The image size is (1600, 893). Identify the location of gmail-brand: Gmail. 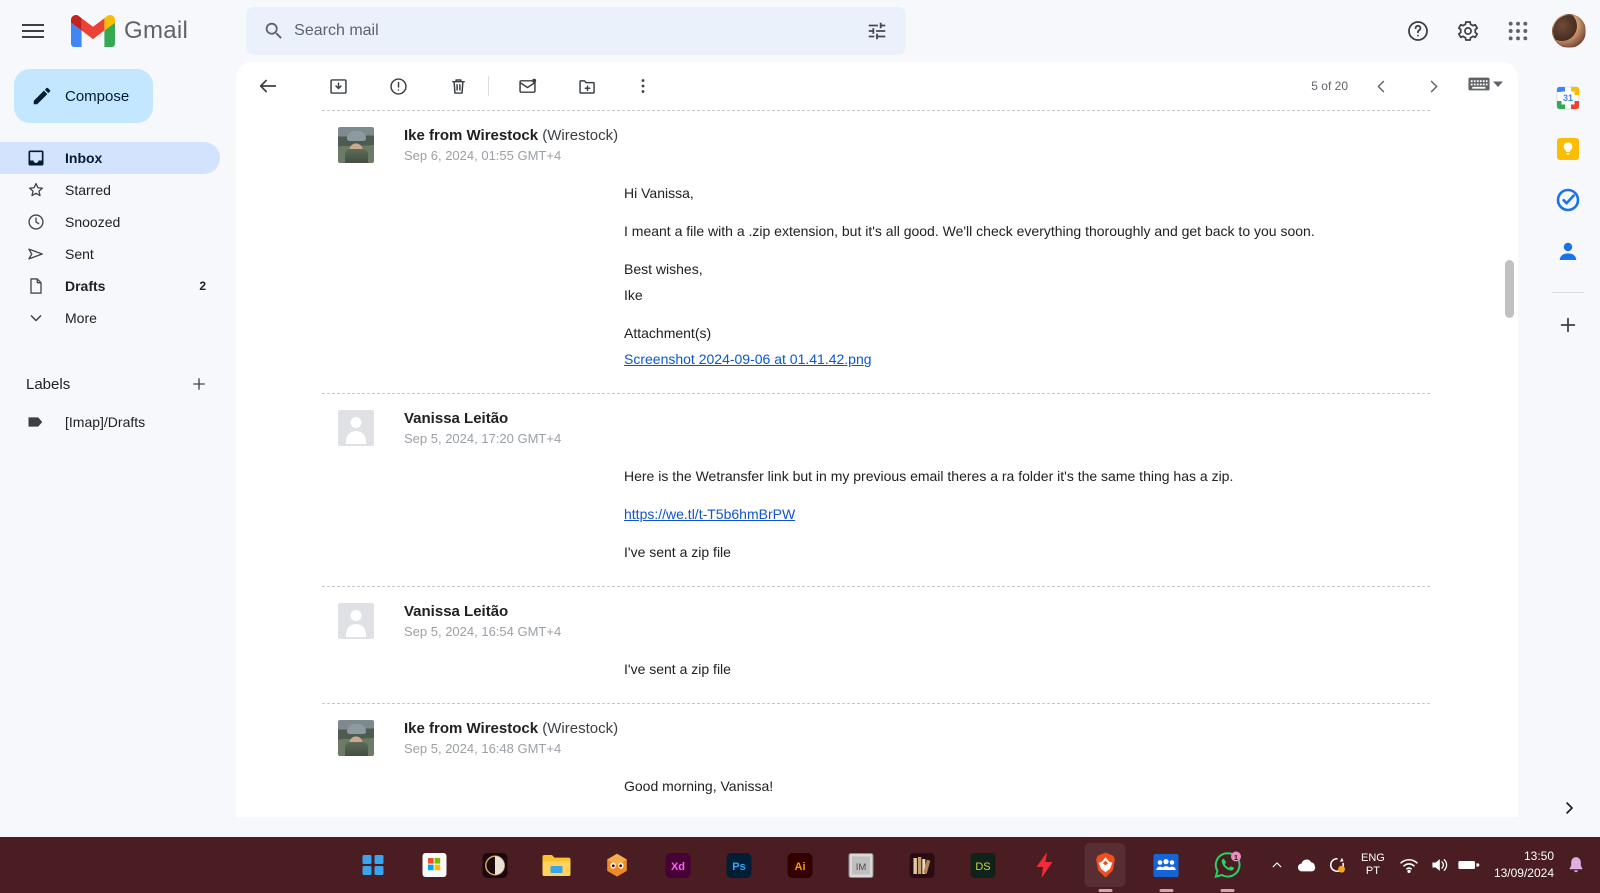
(130, 31).